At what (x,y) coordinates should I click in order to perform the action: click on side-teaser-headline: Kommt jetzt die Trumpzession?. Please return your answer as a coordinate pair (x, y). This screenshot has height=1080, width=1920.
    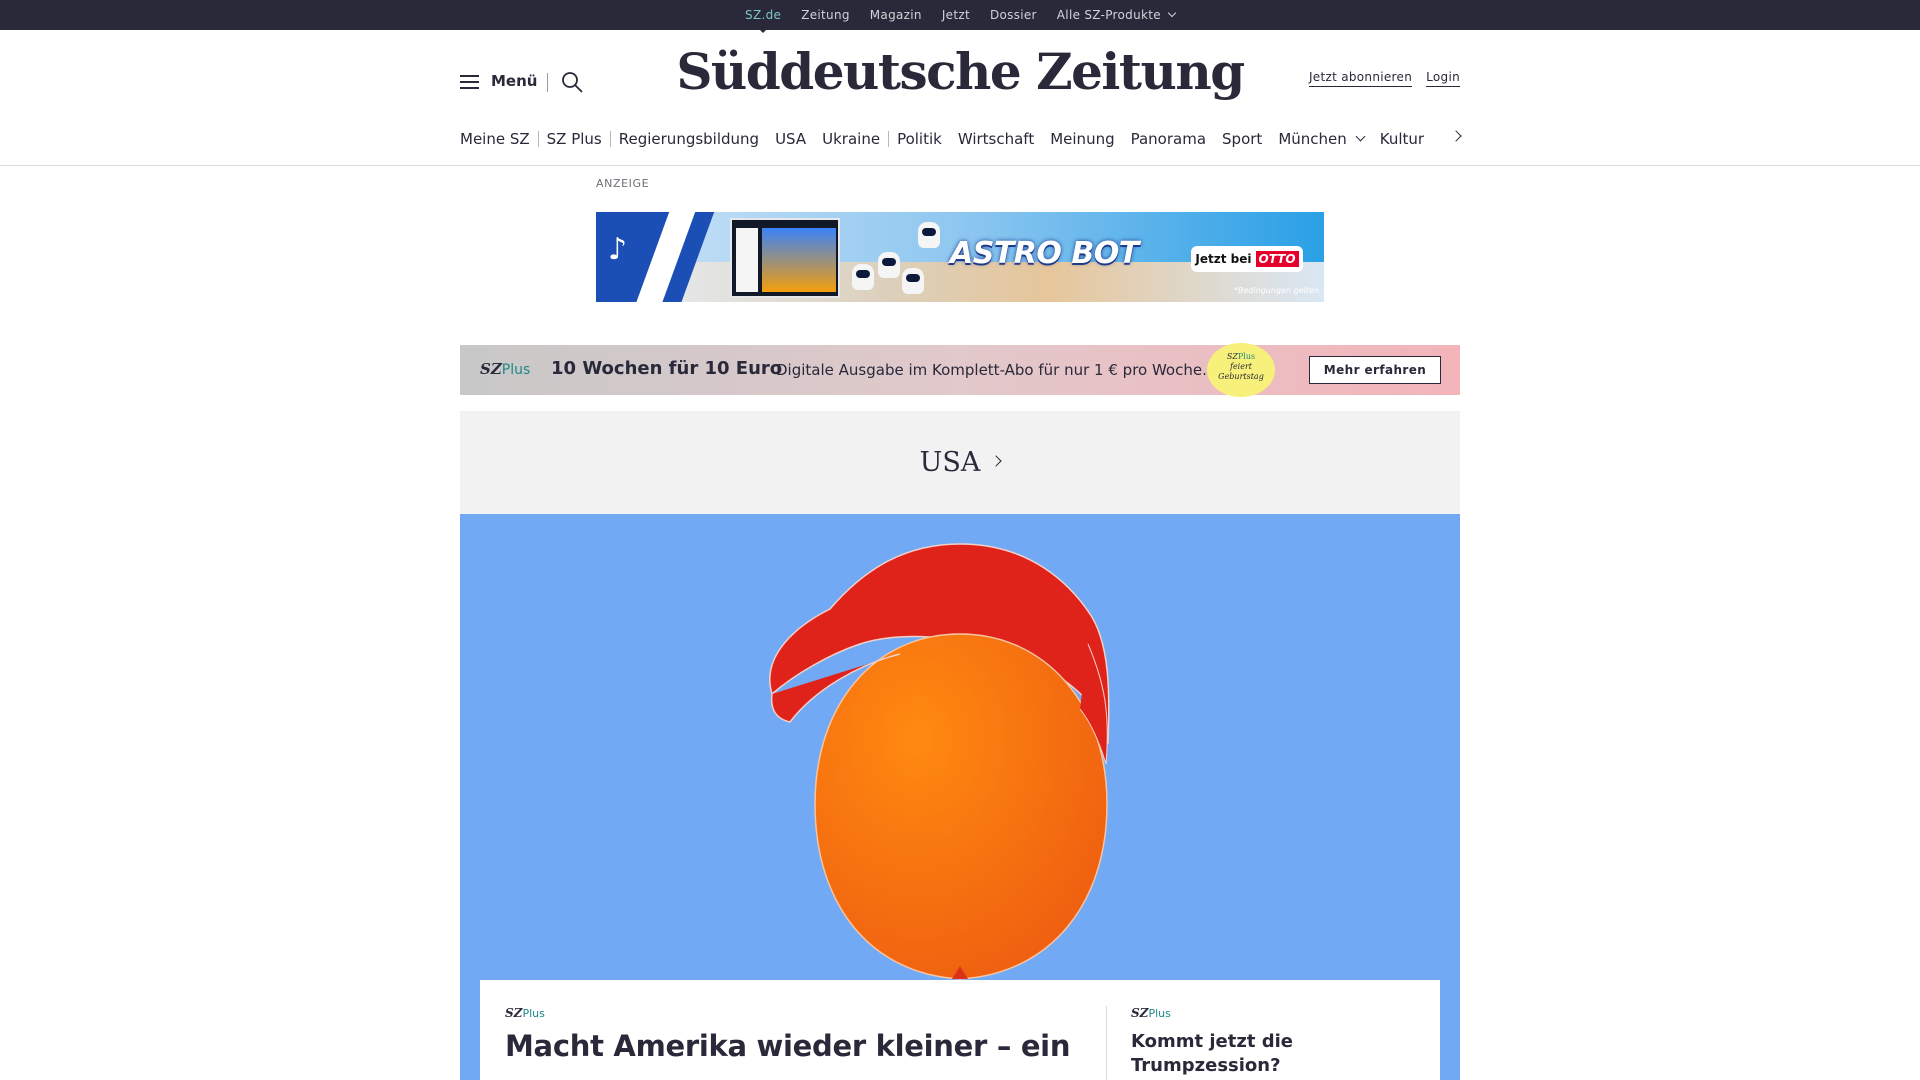
    Looking at the image, I should click on (1276, 1054).